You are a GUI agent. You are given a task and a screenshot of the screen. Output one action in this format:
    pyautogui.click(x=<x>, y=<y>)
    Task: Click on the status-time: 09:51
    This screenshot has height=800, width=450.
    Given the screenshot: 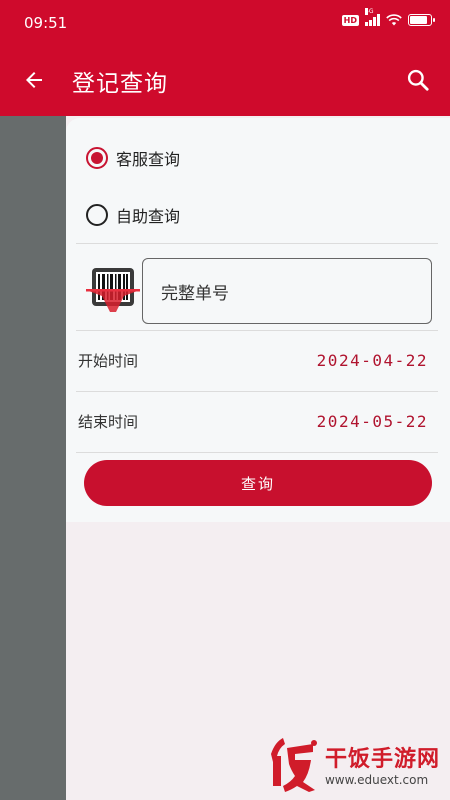 What is the action you would take?
    pyautogui.click(x=46, y=23)
    